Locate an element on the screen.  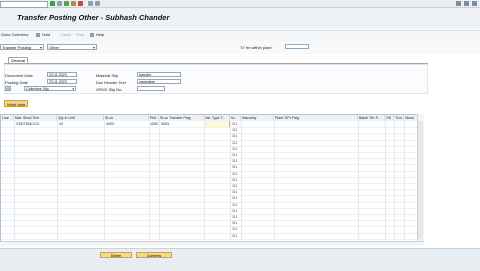
exit-icon is located at coordinates (73, 3).